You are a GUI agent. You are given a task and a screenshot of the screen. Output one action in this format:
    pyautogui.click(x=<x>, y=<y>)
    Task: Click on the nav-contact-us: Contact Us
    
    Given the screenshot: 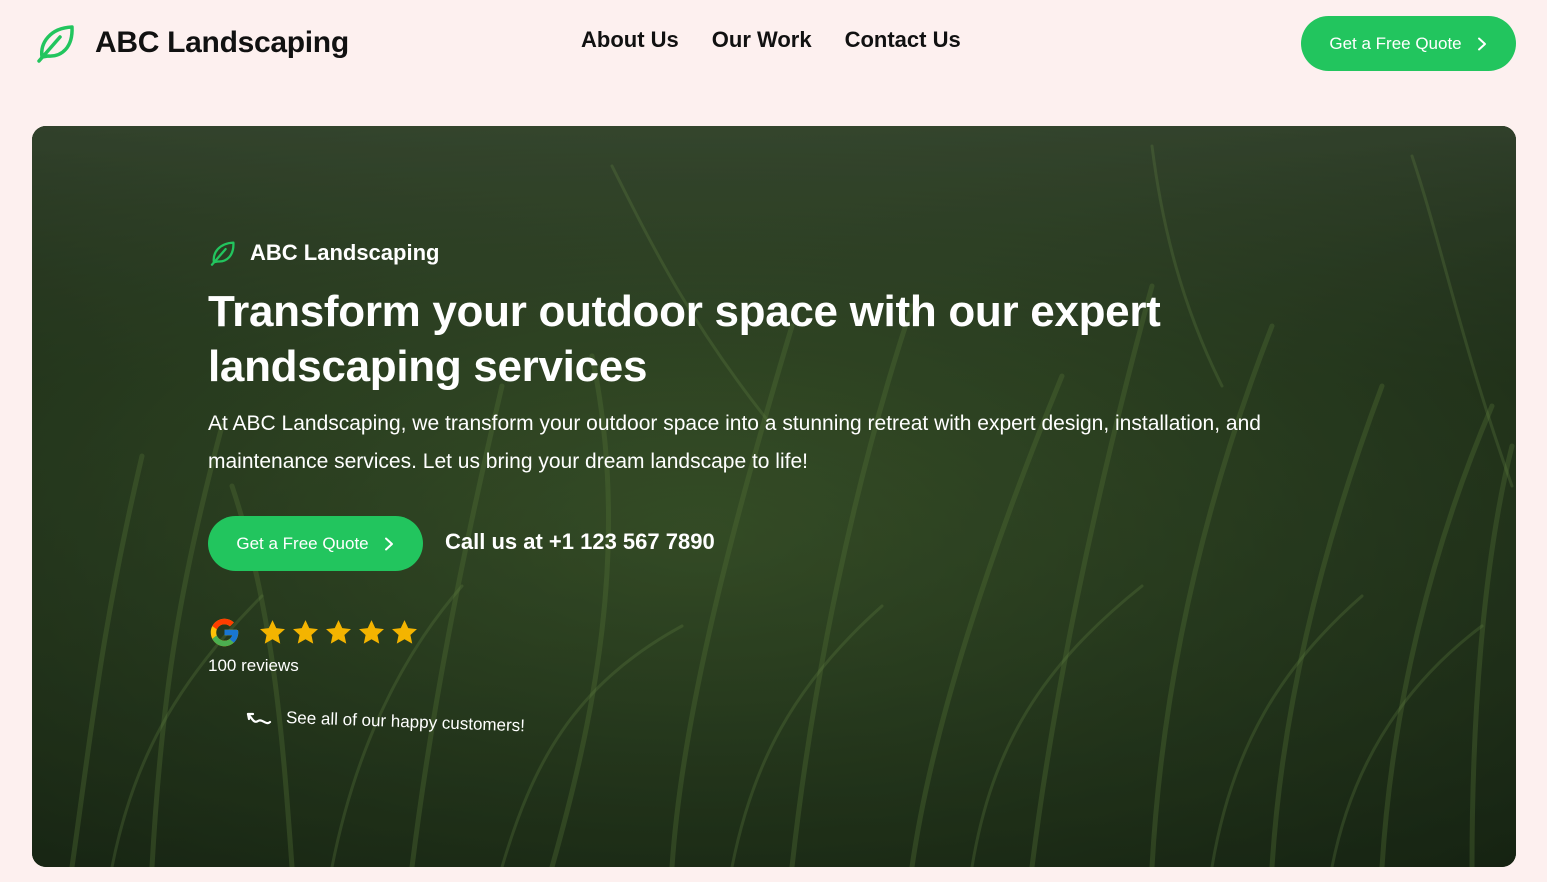 What is the action you would take?
    pyautogui.click(x=903, y=40)
    